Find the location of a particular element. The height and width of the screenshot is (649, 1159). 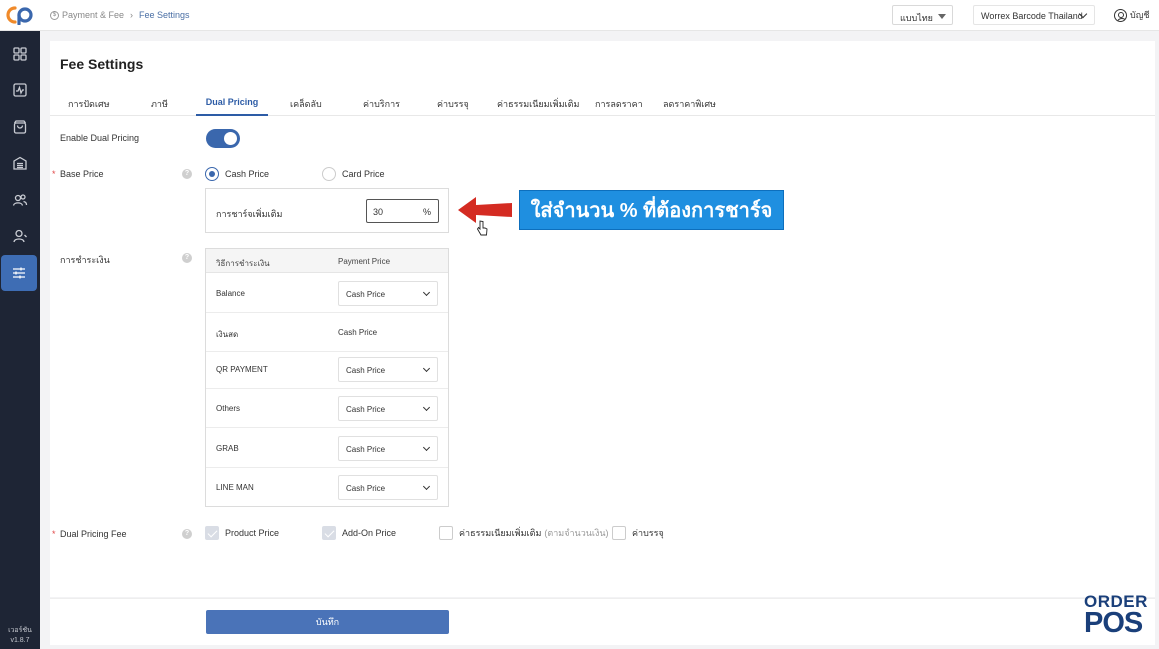

save-button: บันทึก is located at coordinates (327, 622).